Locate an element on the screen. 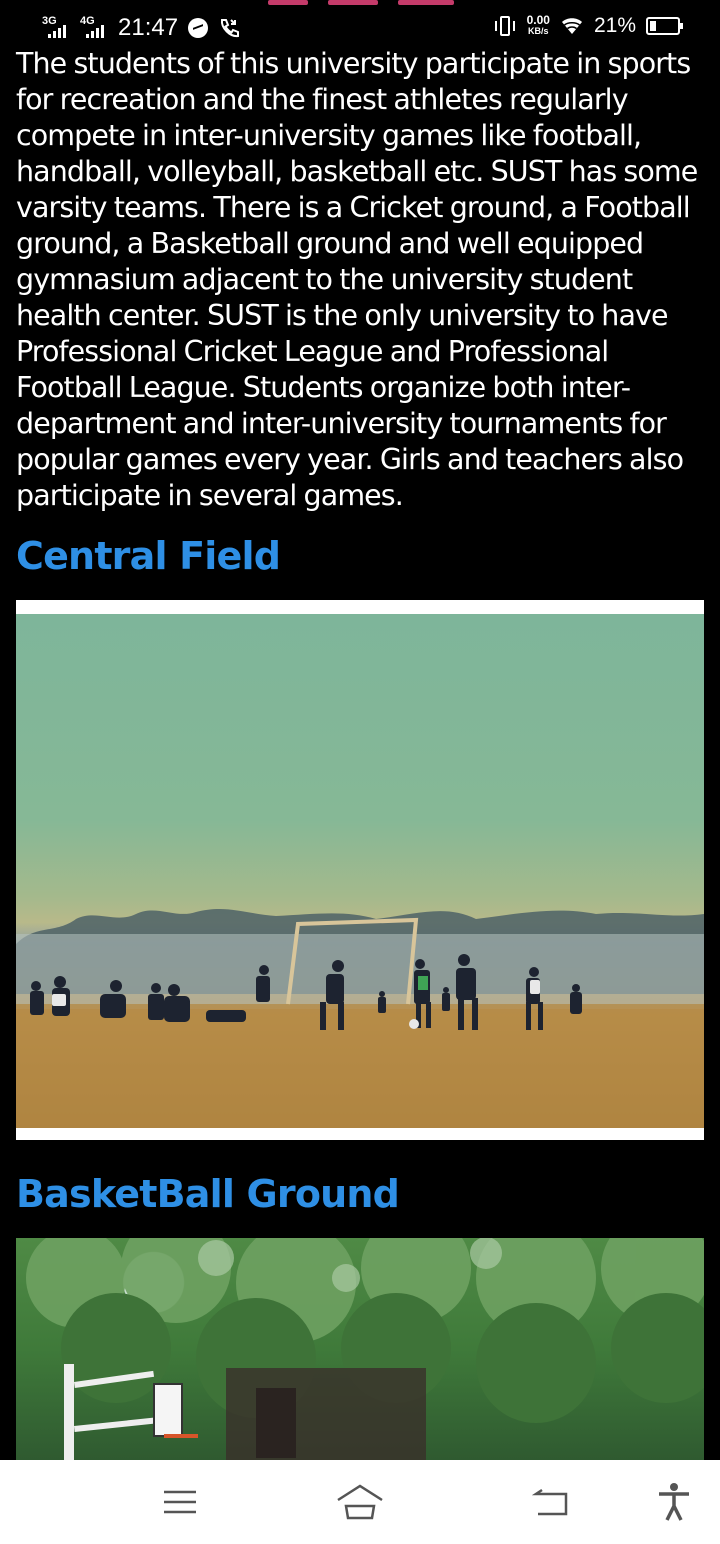 This screenshot has width=720, height=1544. accessibility-icon is located at coordinates (674, 1502).